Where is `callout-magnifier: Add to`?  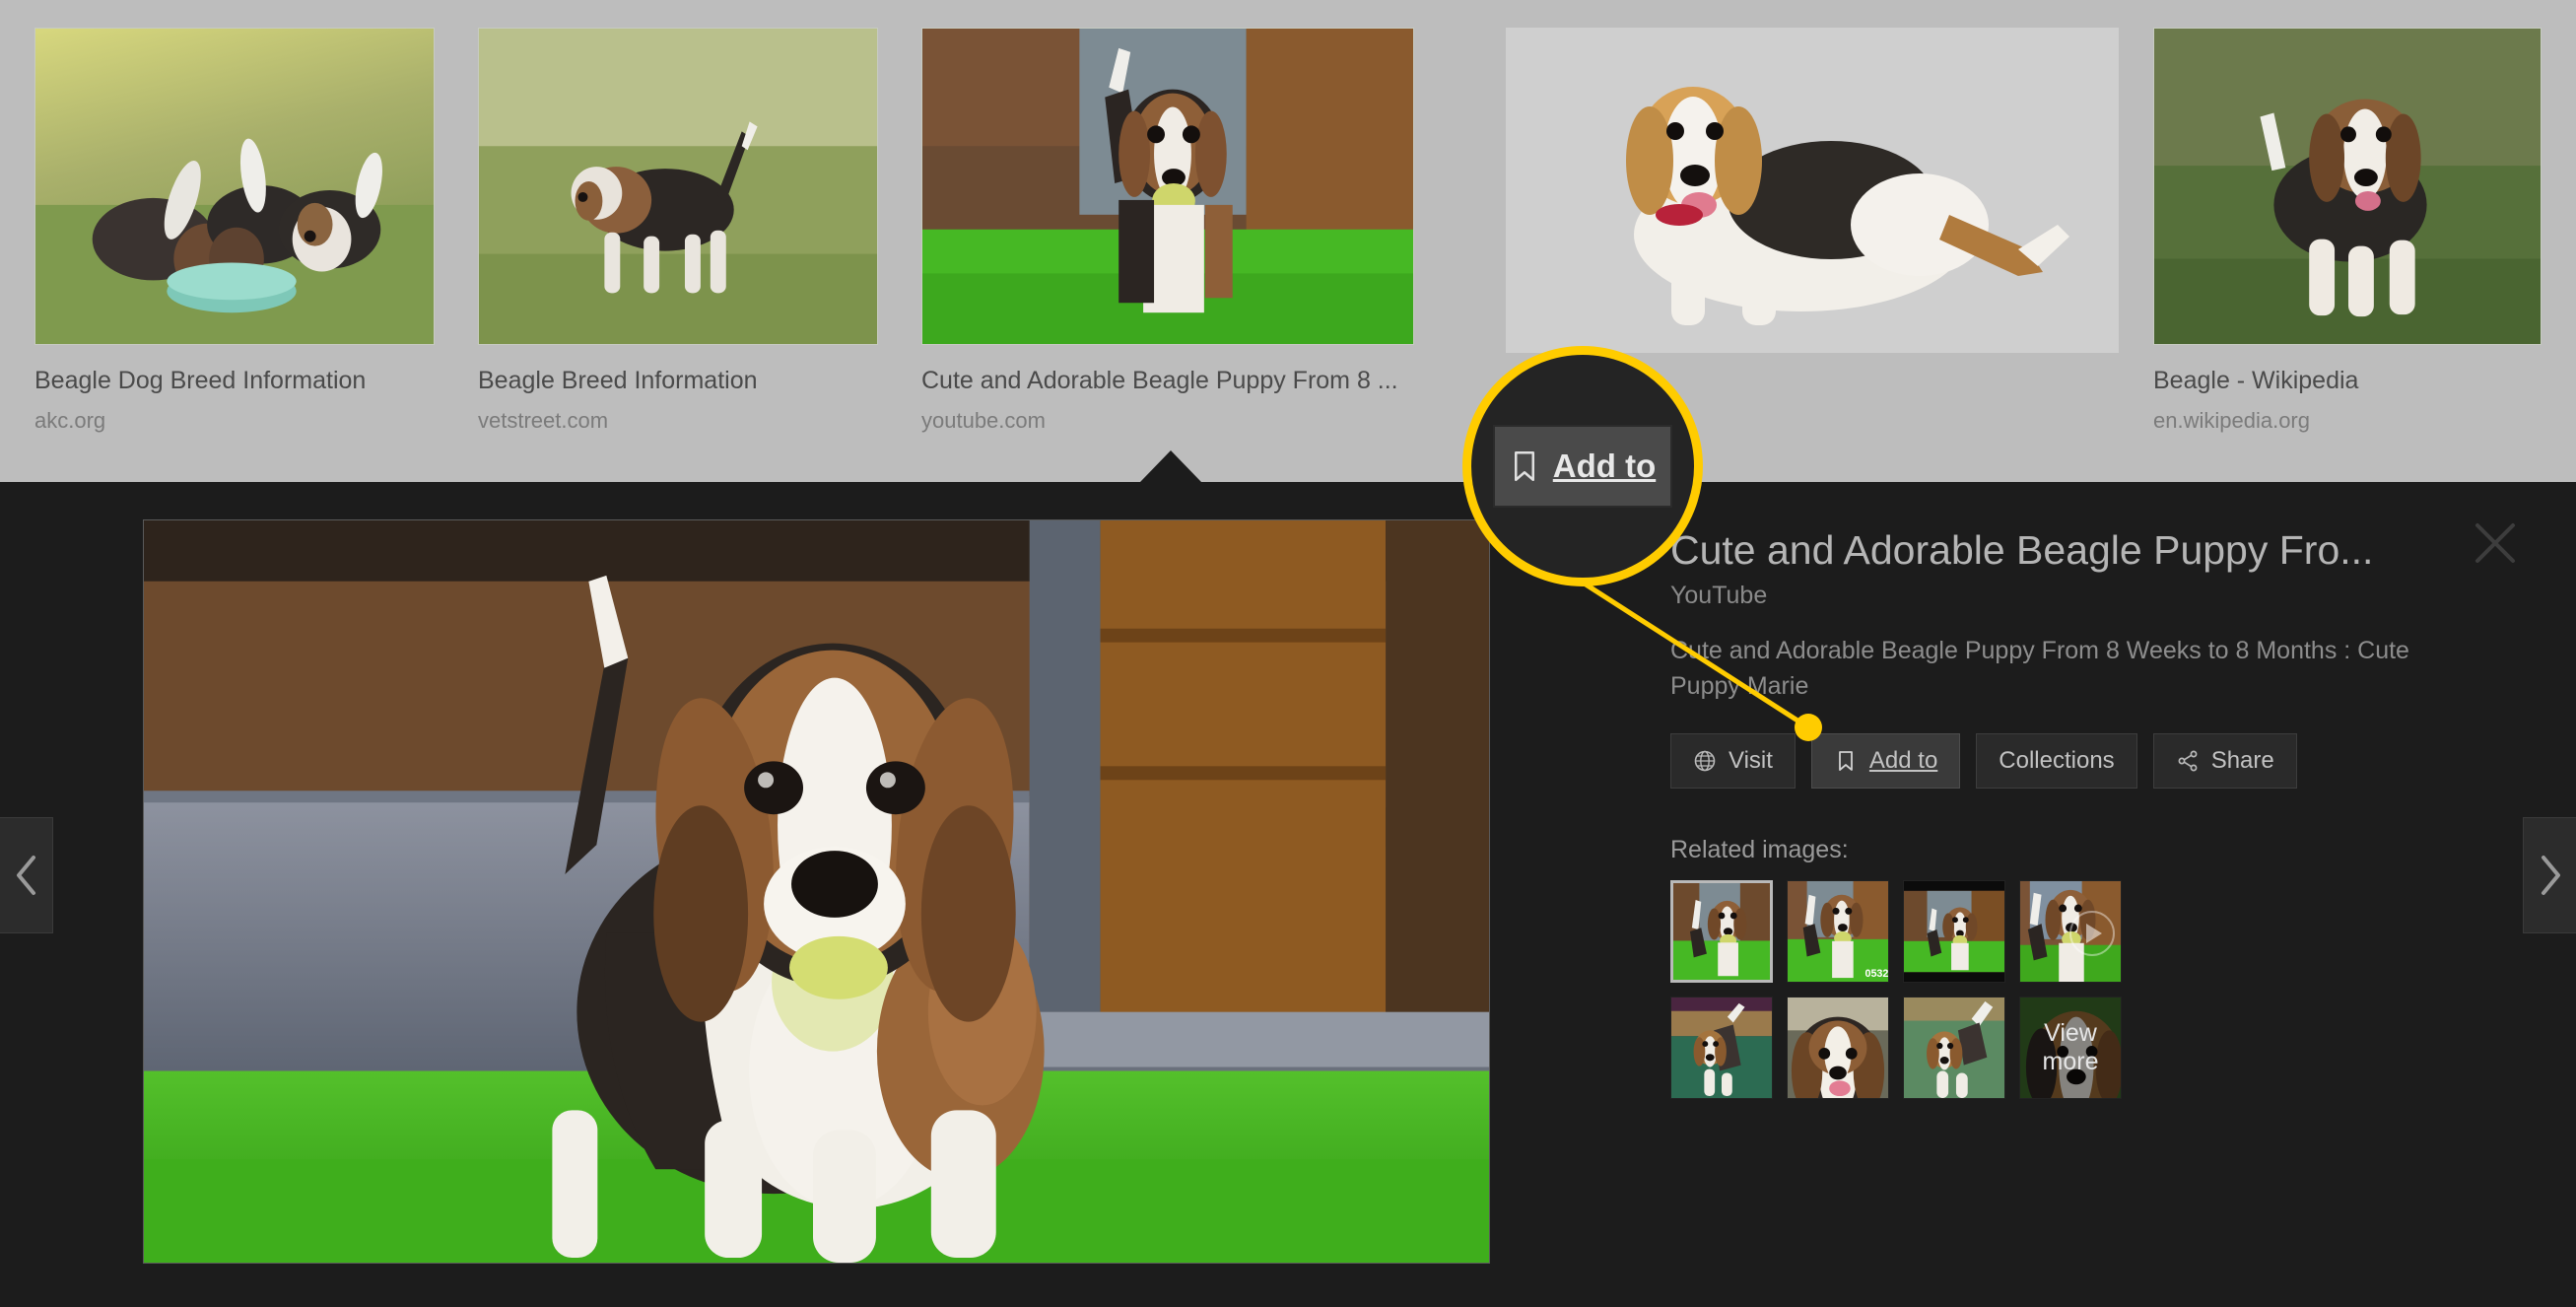
callout-magnifier: Add to is located at coordinates (1582, 466).